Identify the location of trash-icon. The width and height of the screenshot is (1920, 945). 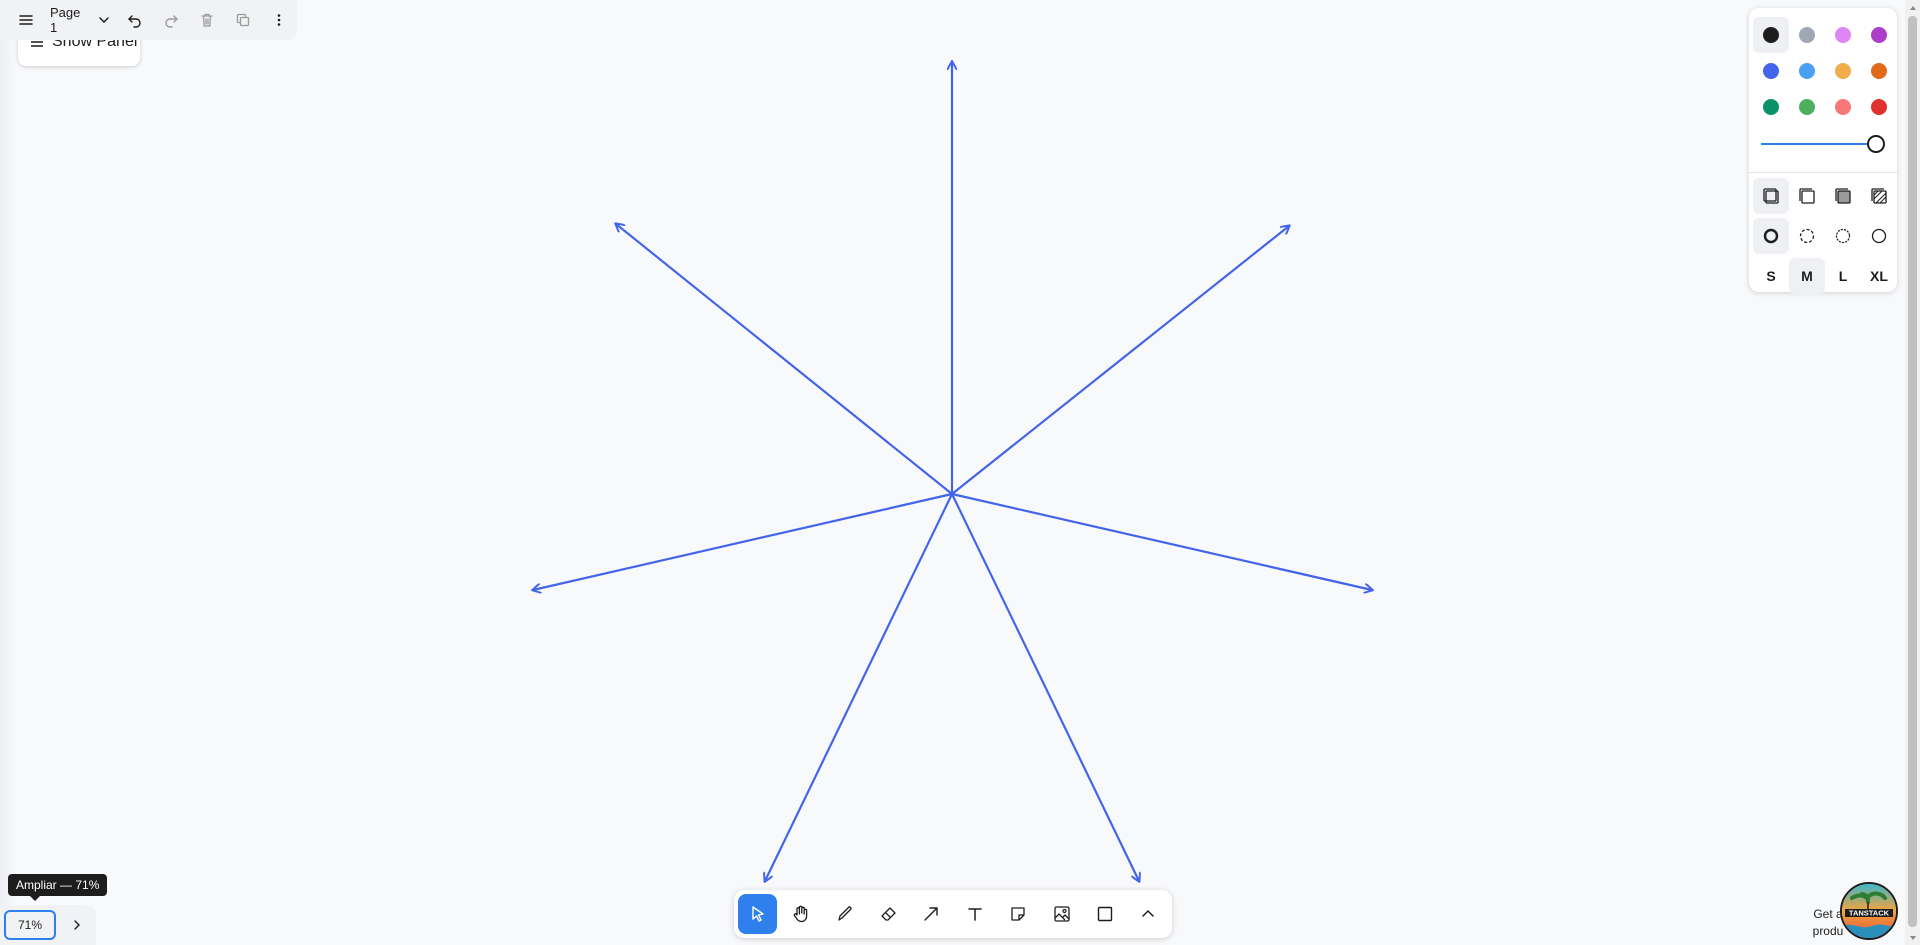
(207, 20).